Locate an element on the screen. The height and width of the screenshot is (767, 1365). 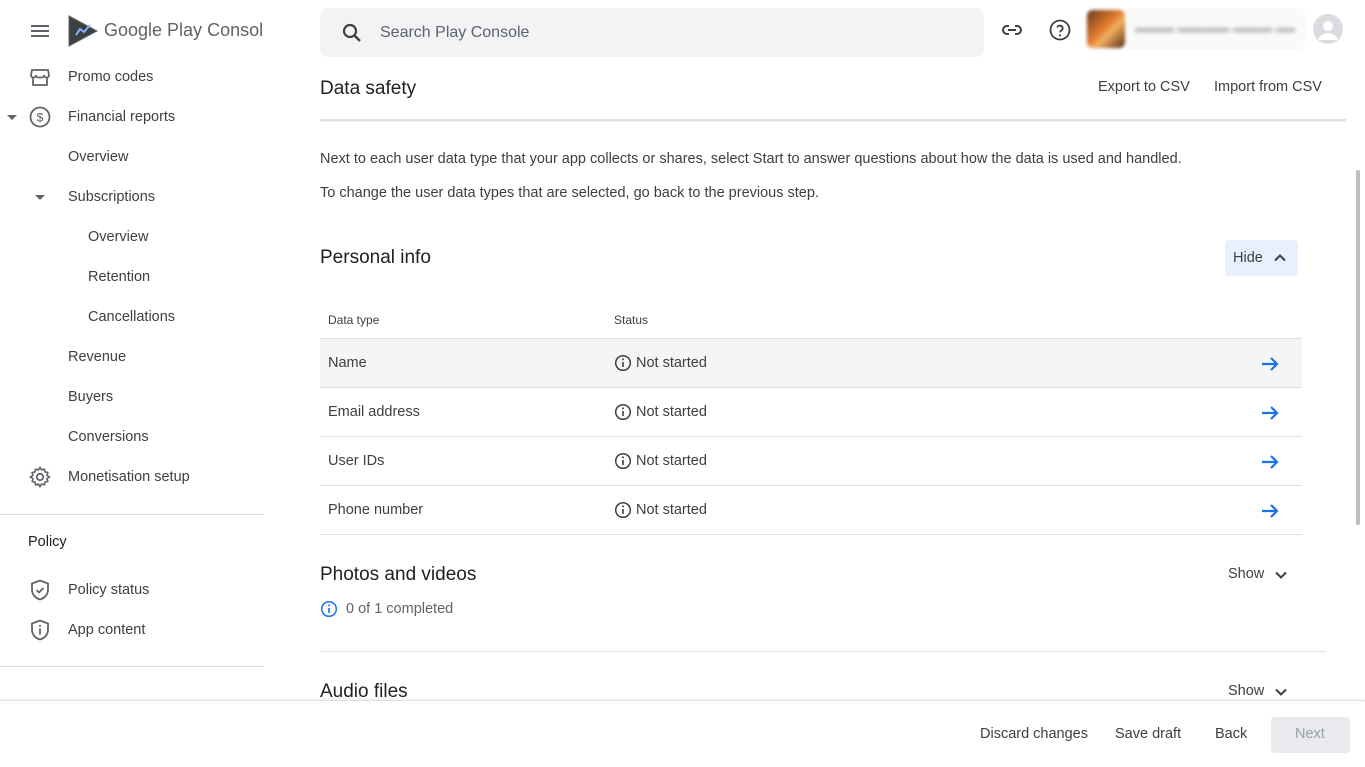
sidebar-item-label: Financial reports is located at coordinates (122, 117).